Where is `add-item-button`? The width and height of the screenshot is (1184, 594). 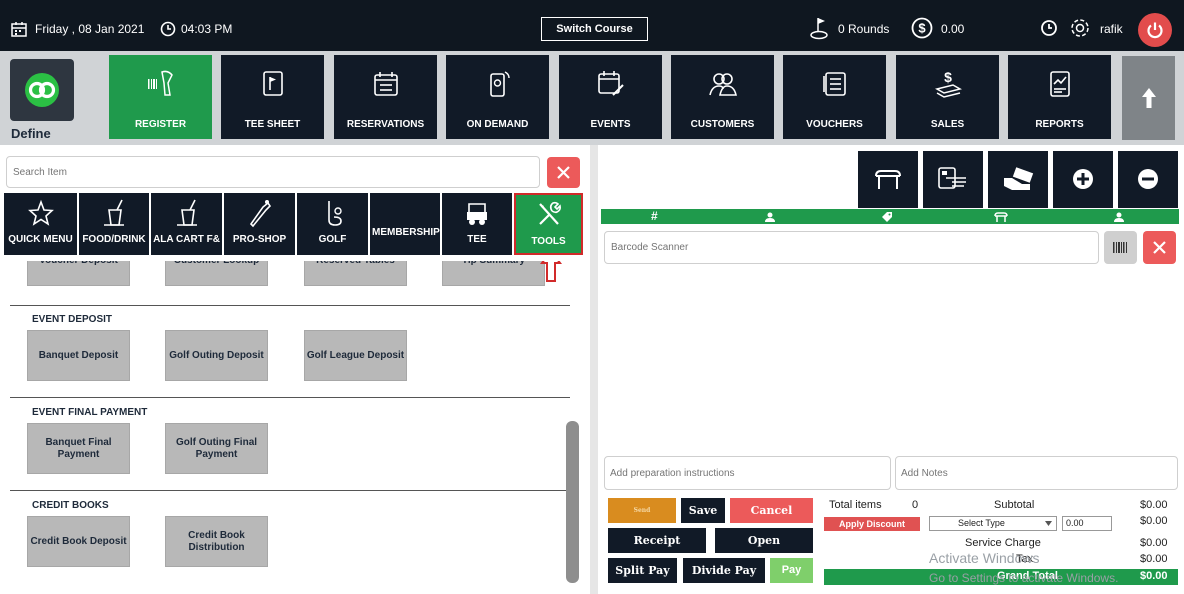 add-item-button is located at coordinates (1083, 179).